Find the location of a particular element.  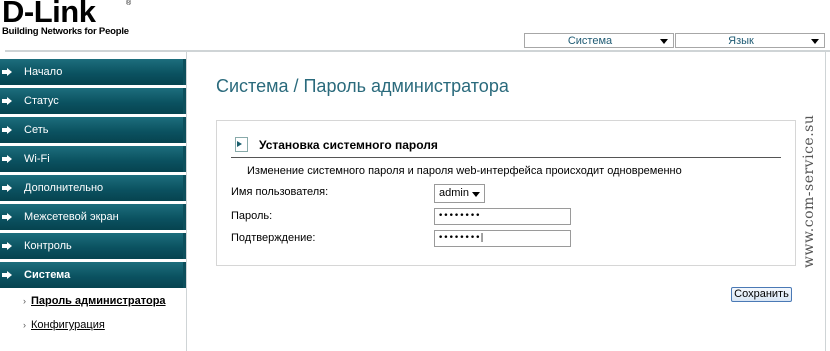

sidebar-item-label: Система is located at coordinates (47, 275).